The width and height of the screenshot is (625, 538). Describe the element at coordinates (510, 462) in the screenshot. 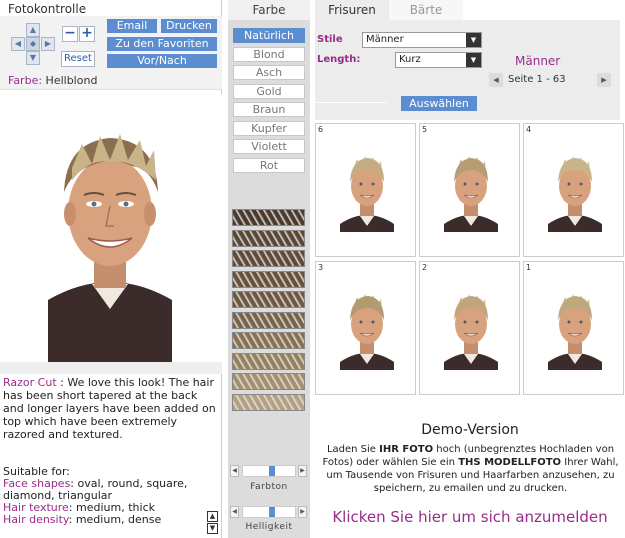

I see `demo-text-bold: THS MODELLFOTO` at that location.